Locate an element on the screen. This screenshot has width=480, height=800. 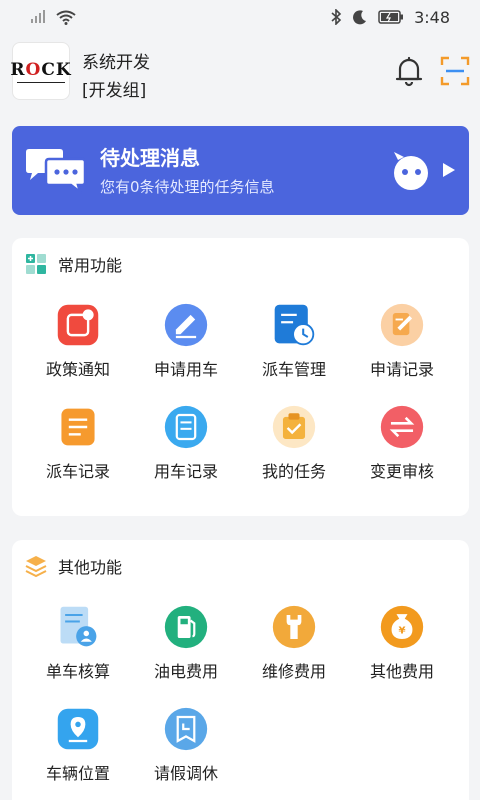
leave-button: 请假调休 is located at coordinates (186, 739).